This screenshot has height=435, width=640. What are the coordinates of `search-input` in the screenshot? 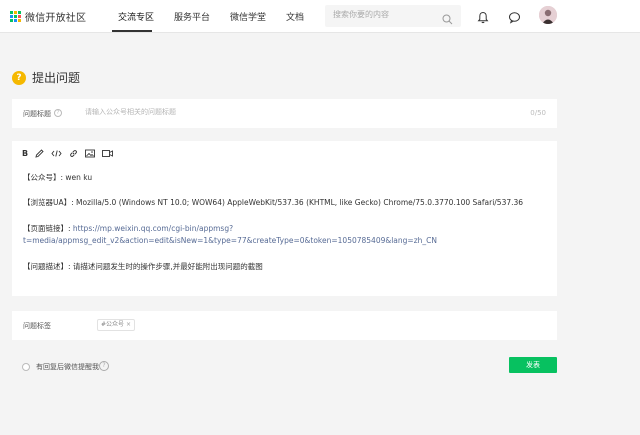 It's located at (383, 14).